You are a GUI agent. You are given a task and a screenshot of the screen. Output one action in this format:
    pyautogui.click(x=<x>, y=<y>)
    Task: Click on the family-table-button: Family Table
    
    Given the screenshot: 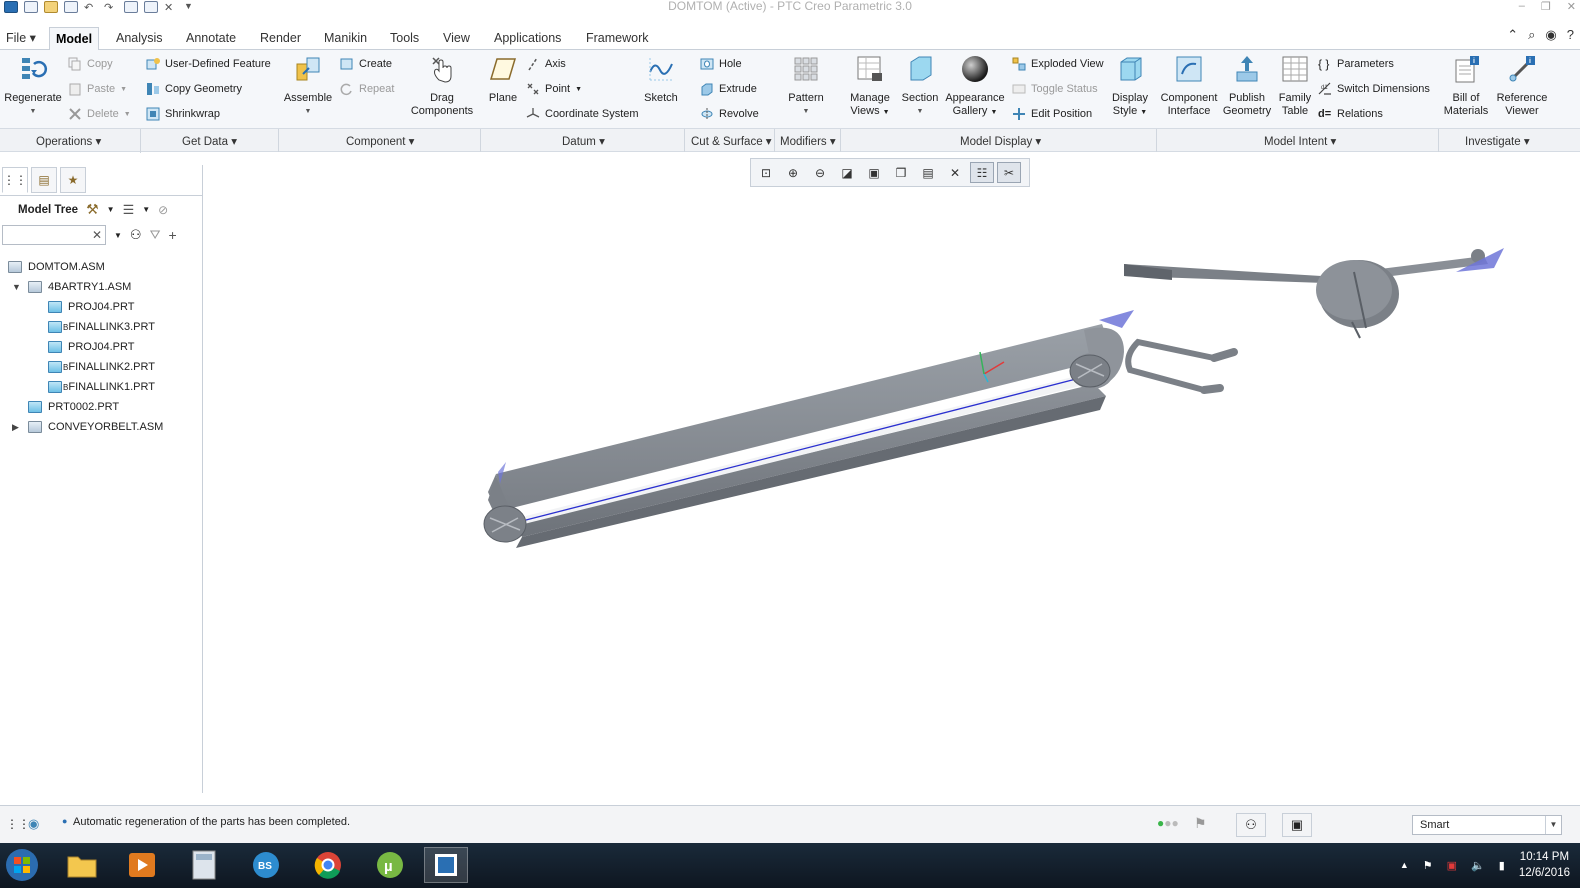 What is the action you would take?
    pyautogui.click(x=1295, y=86)
    